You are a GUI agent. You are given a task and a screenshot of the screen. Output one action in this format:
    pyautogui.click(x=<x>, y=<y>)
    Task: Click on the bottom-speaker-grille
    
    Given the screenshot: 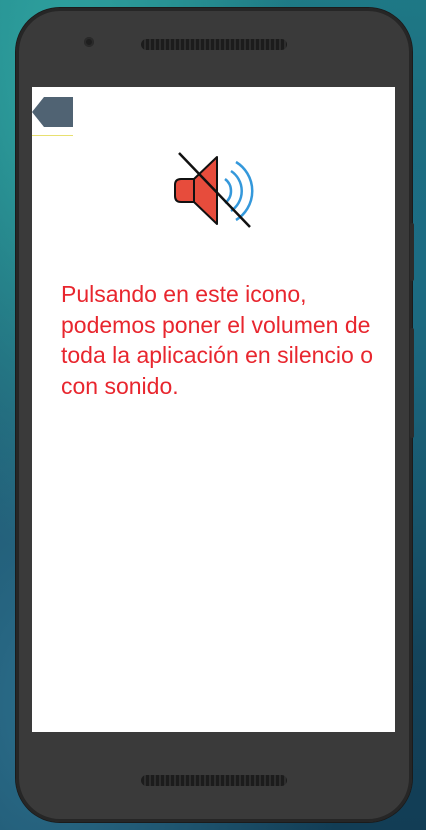 What is the action you would take?
    pyautogui.click(x=214, y=780)
    